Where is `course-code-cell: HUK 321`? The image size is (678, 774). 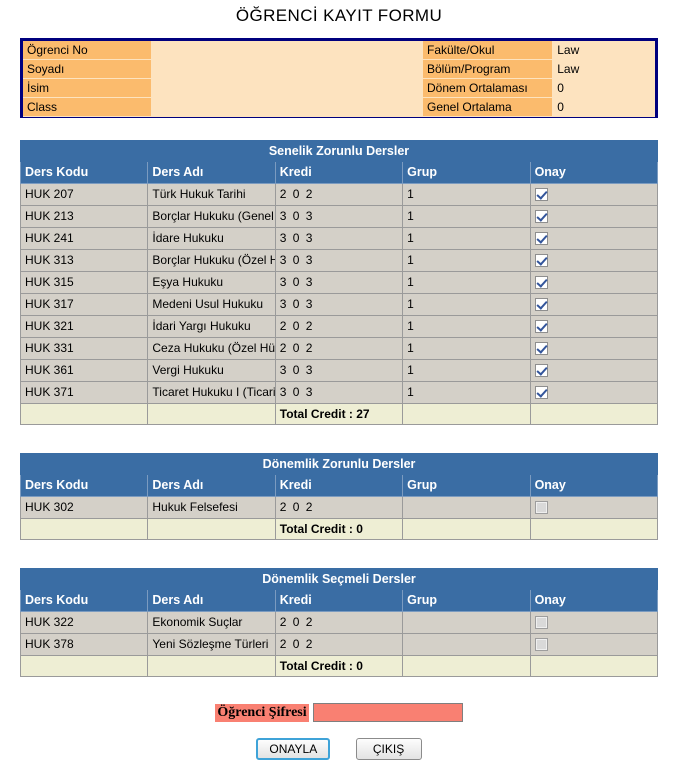 course-code-cell: HUK 321 is located at coordinates (84, 326).